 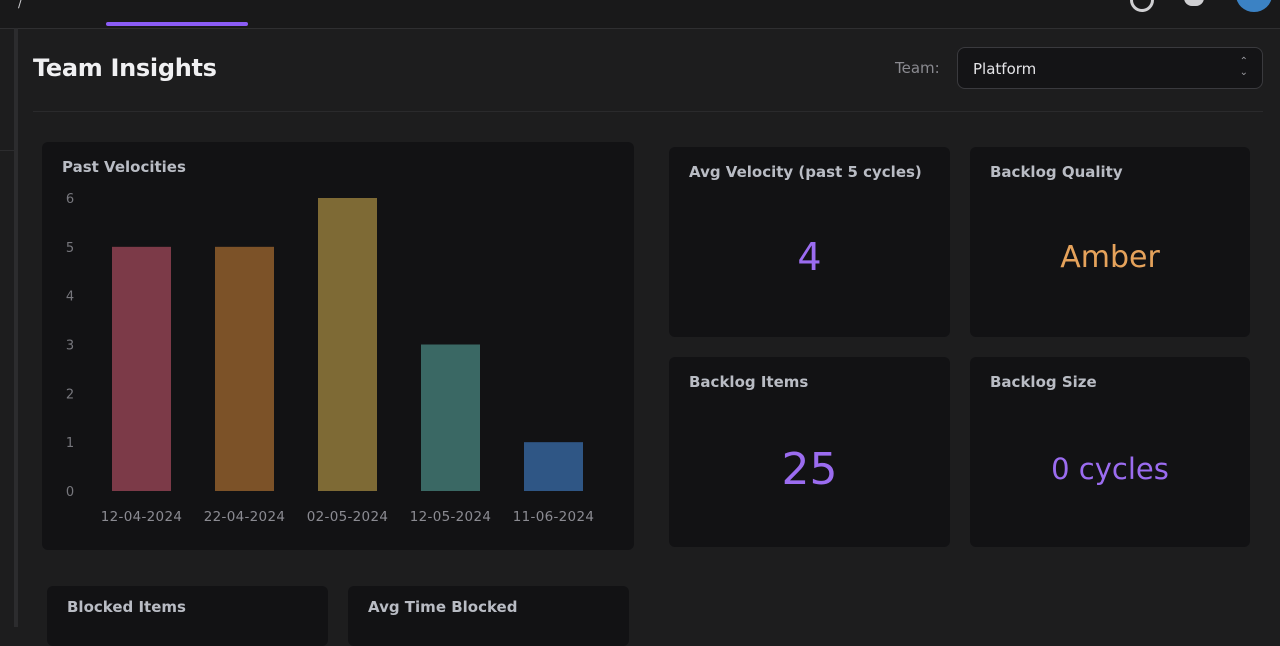 What do you see at coordinates (126, 607) in the screenshot?
I see `blocked-items-title: Blocked Items` at bounding box center [126, 607].